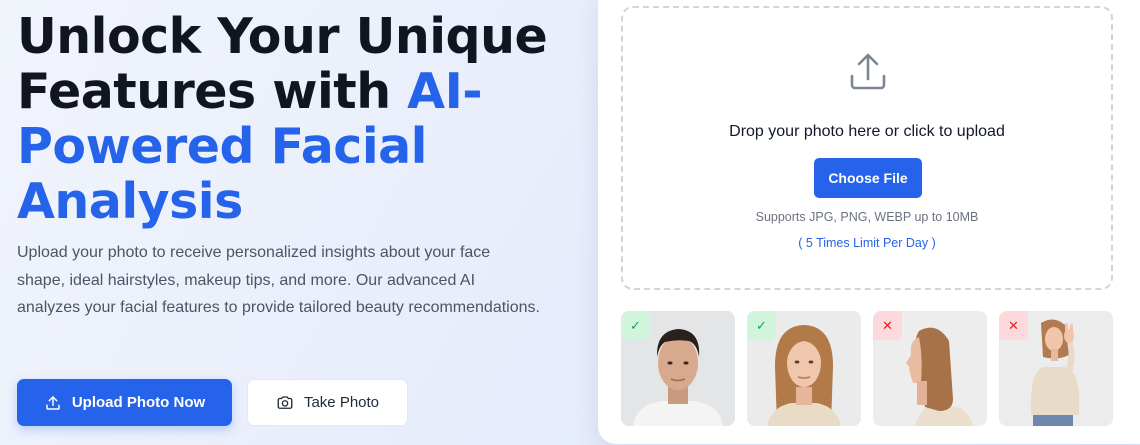 Image resolution: width=1140 pixels, height=445 pixels. Describe the element at coordinates (445, 91) in the screenshot. I see `headline-accent-1: AI-` at that location.